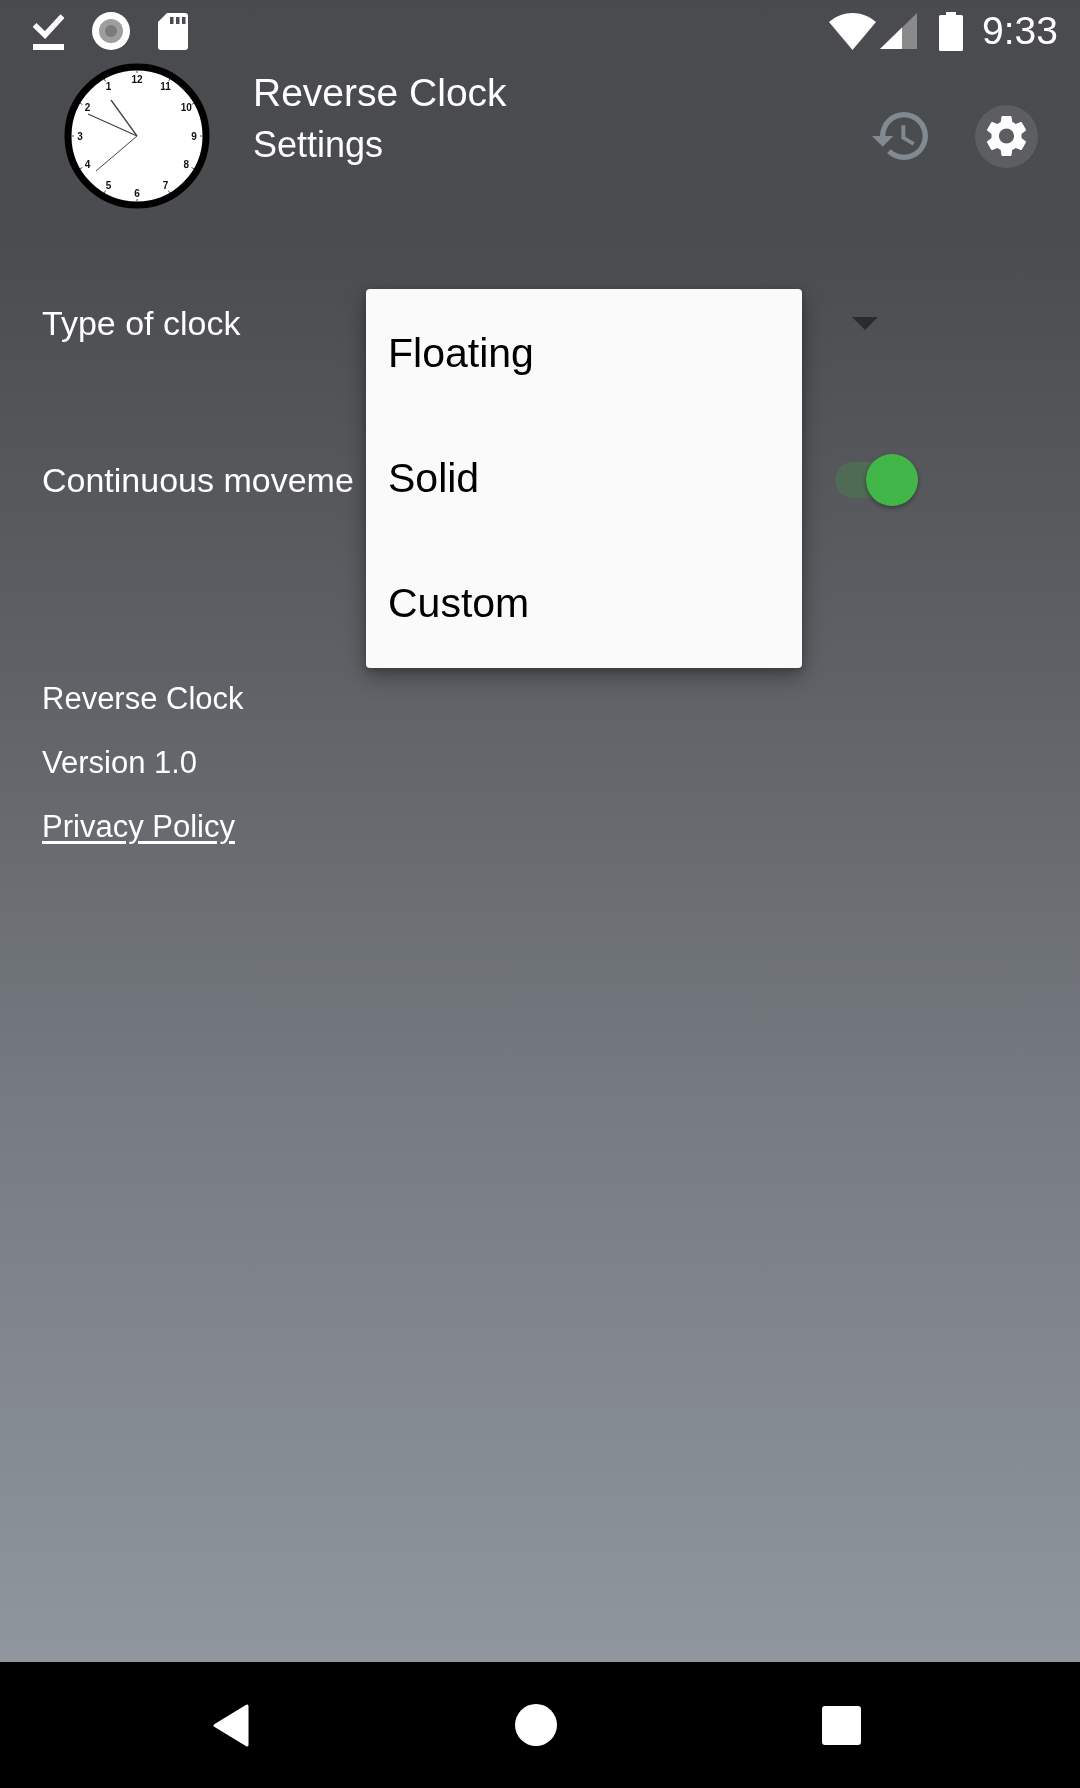 The image size is (1080, 1788). Describe the element at coordinates (876, 480) in the screenshot. I see `toggle-switch` at that location.